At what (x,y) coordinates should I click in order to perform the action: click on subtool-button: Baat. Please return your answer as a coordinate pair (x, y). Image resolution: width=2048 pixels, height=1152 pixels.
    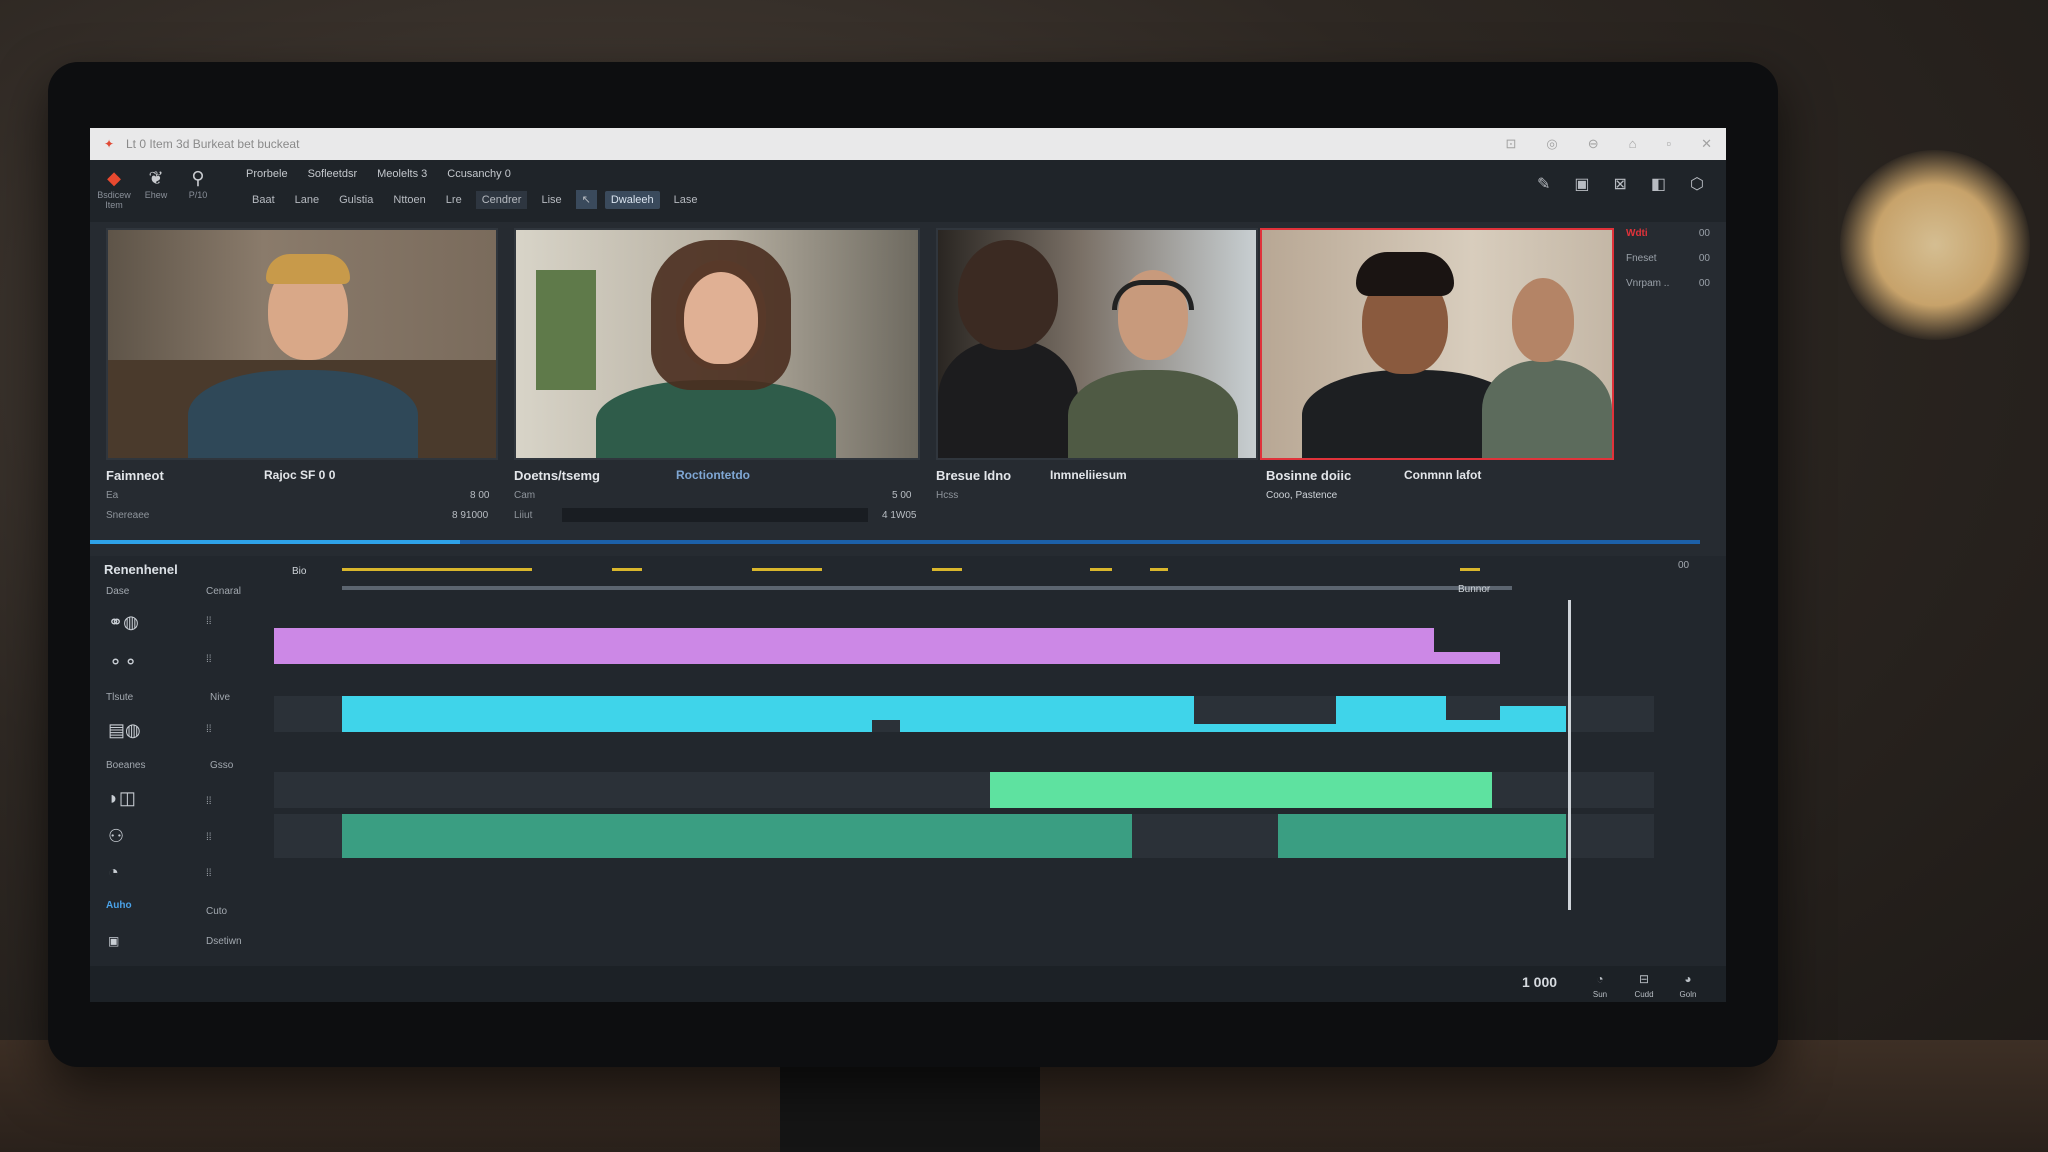
    Looking at the image, I should click on (263, 200).